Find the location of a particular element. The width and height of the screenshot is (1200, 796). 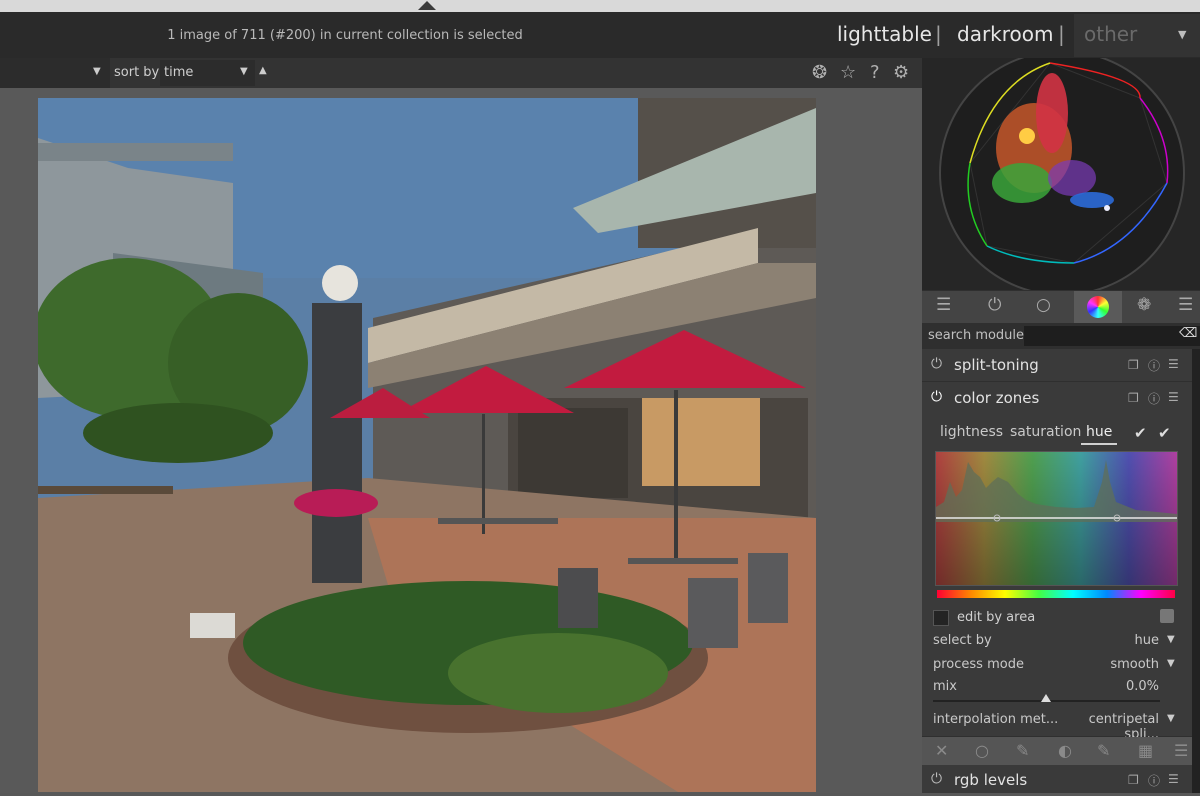

view-darkroom: darkroom is located at coordinates (1005, 34).